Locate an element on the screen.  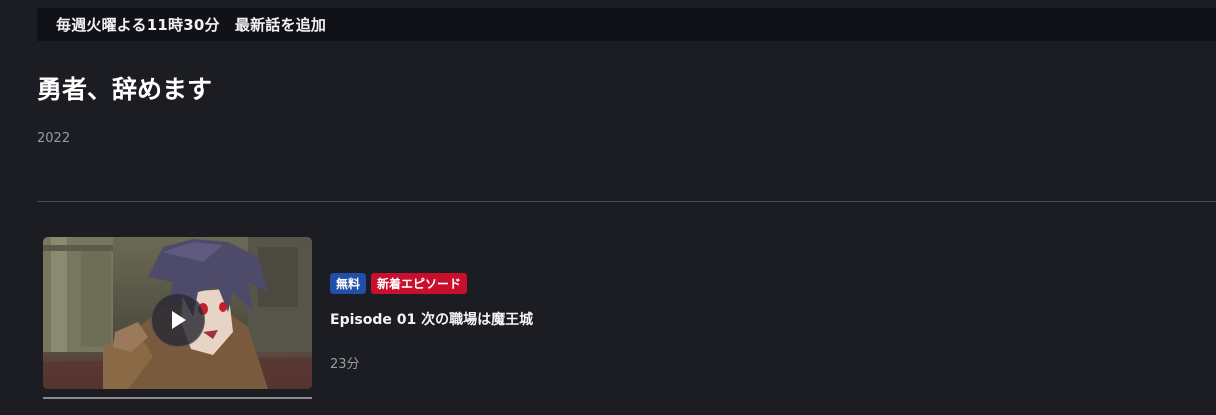
notice-text: 毎週火曜よる11時30分 最新話を追加 is located at coordinates (191, 25).